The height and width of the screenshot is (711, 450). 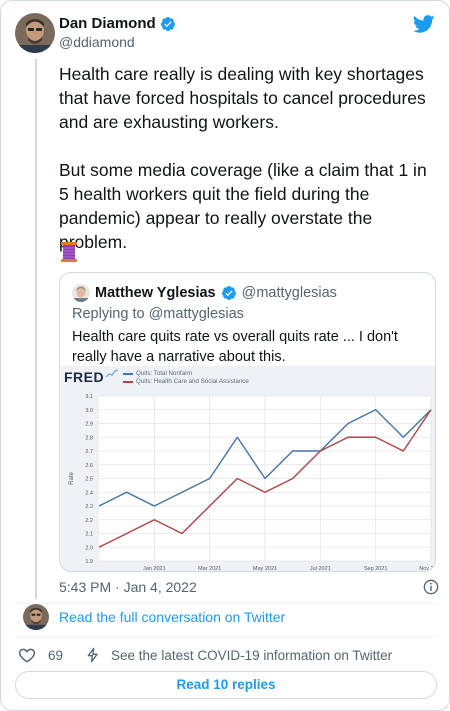 I want to click on read-replies-button: Read 10 replies, so click(x=226, y=685).